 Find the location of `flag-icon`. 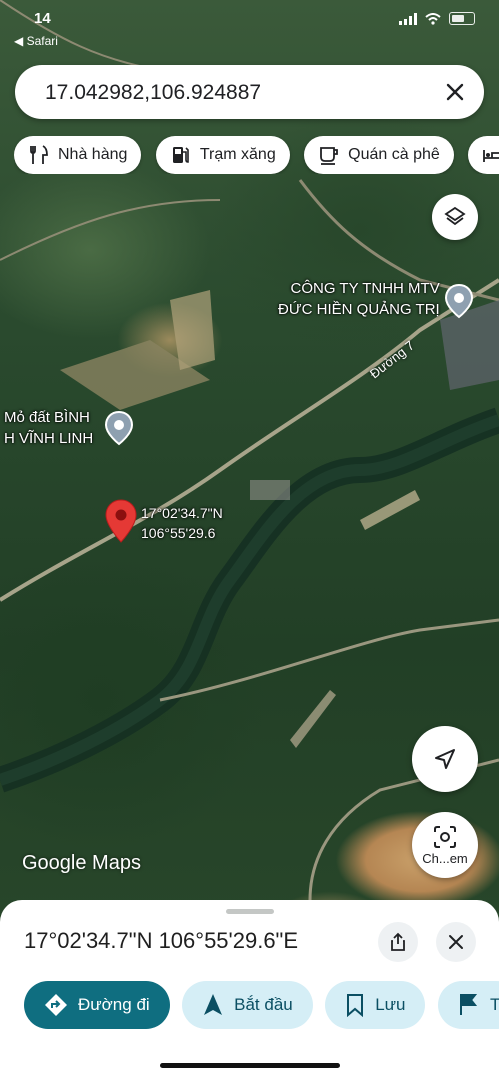

flag-icon is located at coordinates (468, 1004).